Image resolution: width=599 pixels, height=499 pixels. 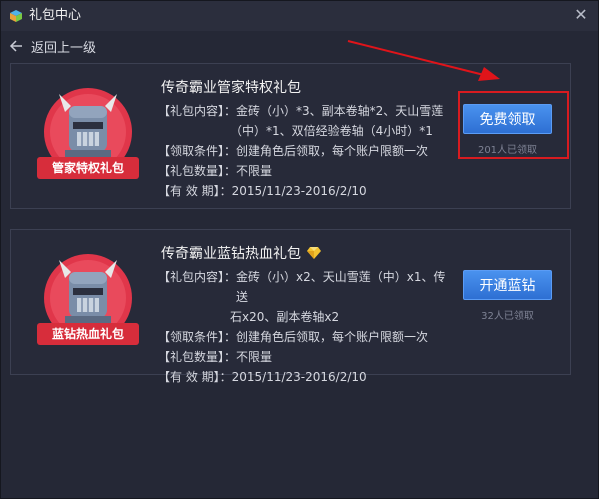 I want to click on gift-title-text: 传奇霸业管家特权礼包, so click(x=231, y=88).